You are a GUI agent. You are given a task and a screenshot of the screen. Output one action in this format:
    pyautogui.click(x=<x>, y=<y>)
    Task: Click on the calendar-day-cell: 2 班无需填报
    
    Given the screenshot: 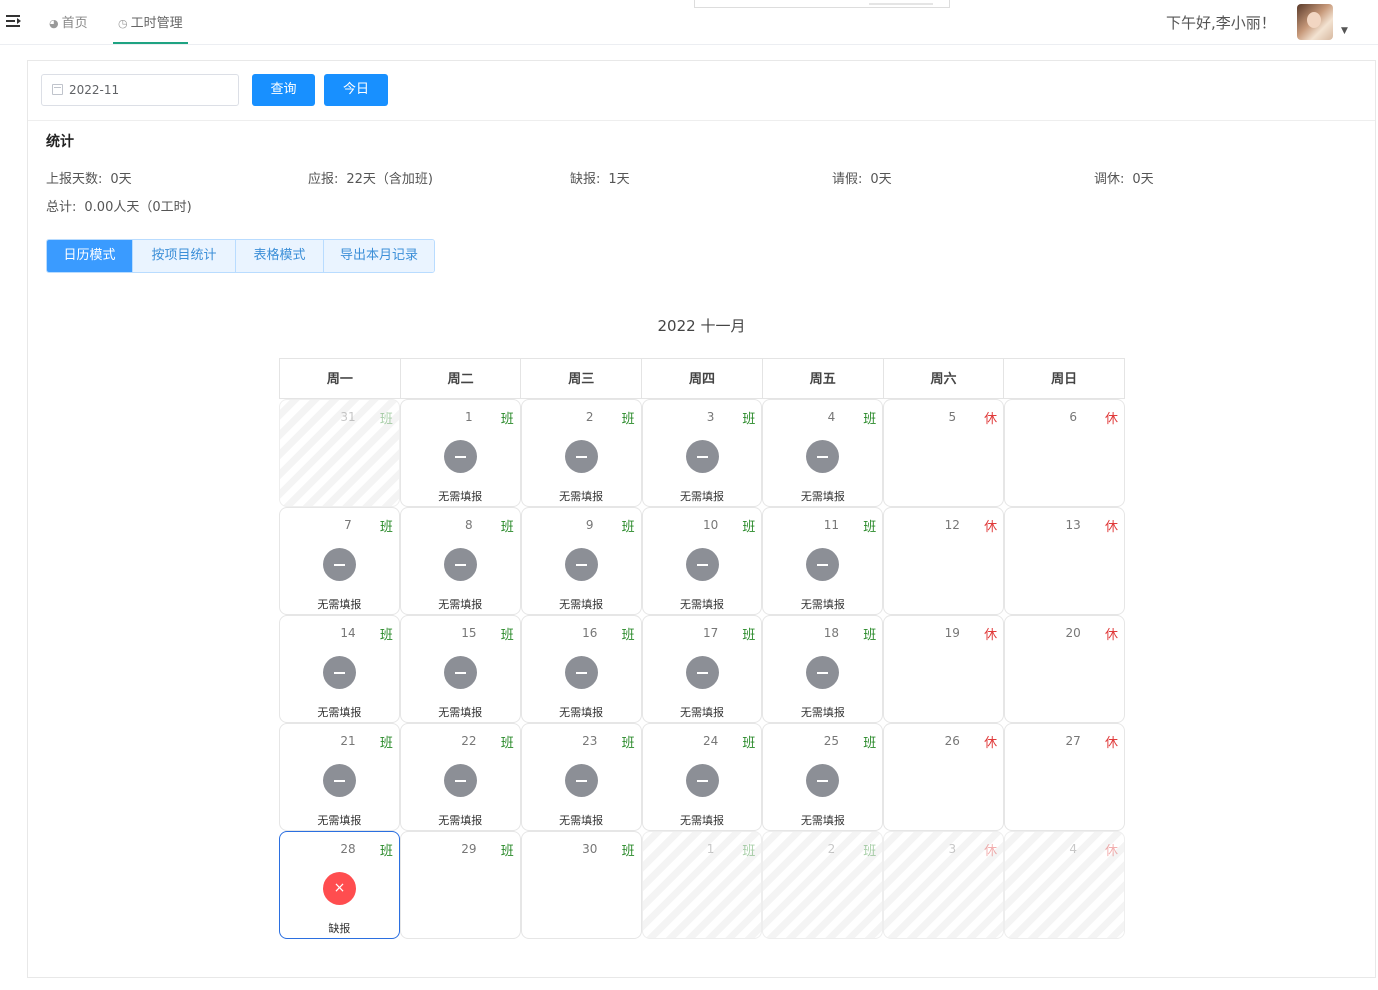 What is the action you would take?
    pyautogui.click(x=581, y=453)
    